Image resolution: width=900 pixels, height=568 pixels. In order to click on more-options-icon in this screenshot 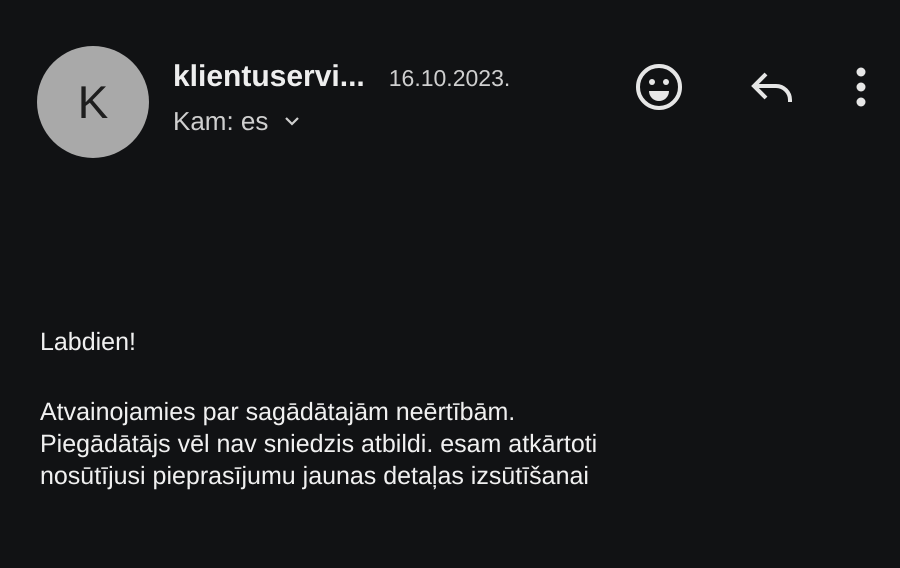, I will do `click(861, 87)`.